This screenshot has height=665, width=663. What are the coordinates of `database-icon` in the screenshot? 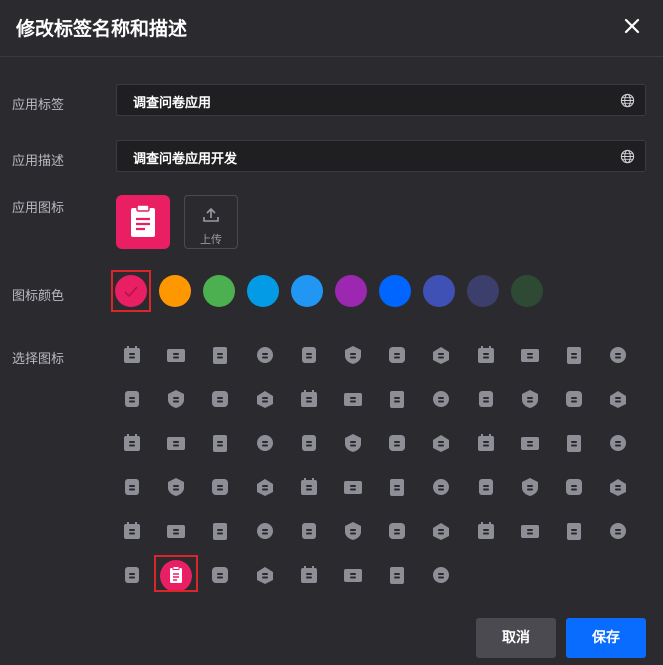 It's located at (486, 443).